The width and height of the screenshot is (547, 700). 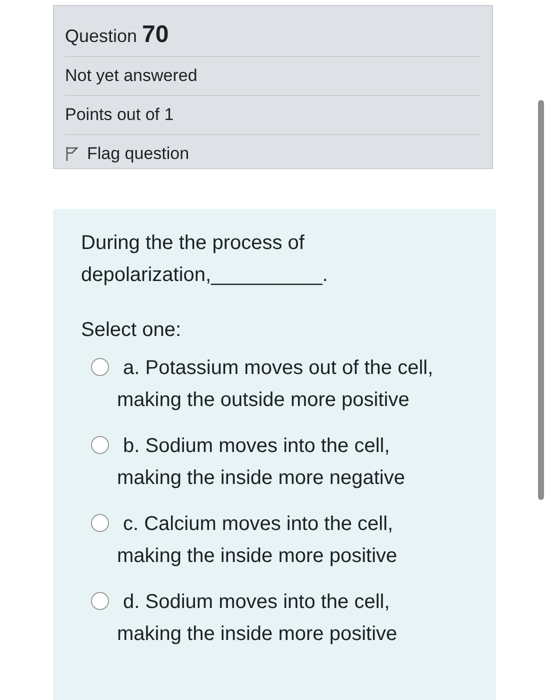 I want to click on answer-option: b. Sodium moves into the cell, making the inside more negative, so click(x=282, y=462).